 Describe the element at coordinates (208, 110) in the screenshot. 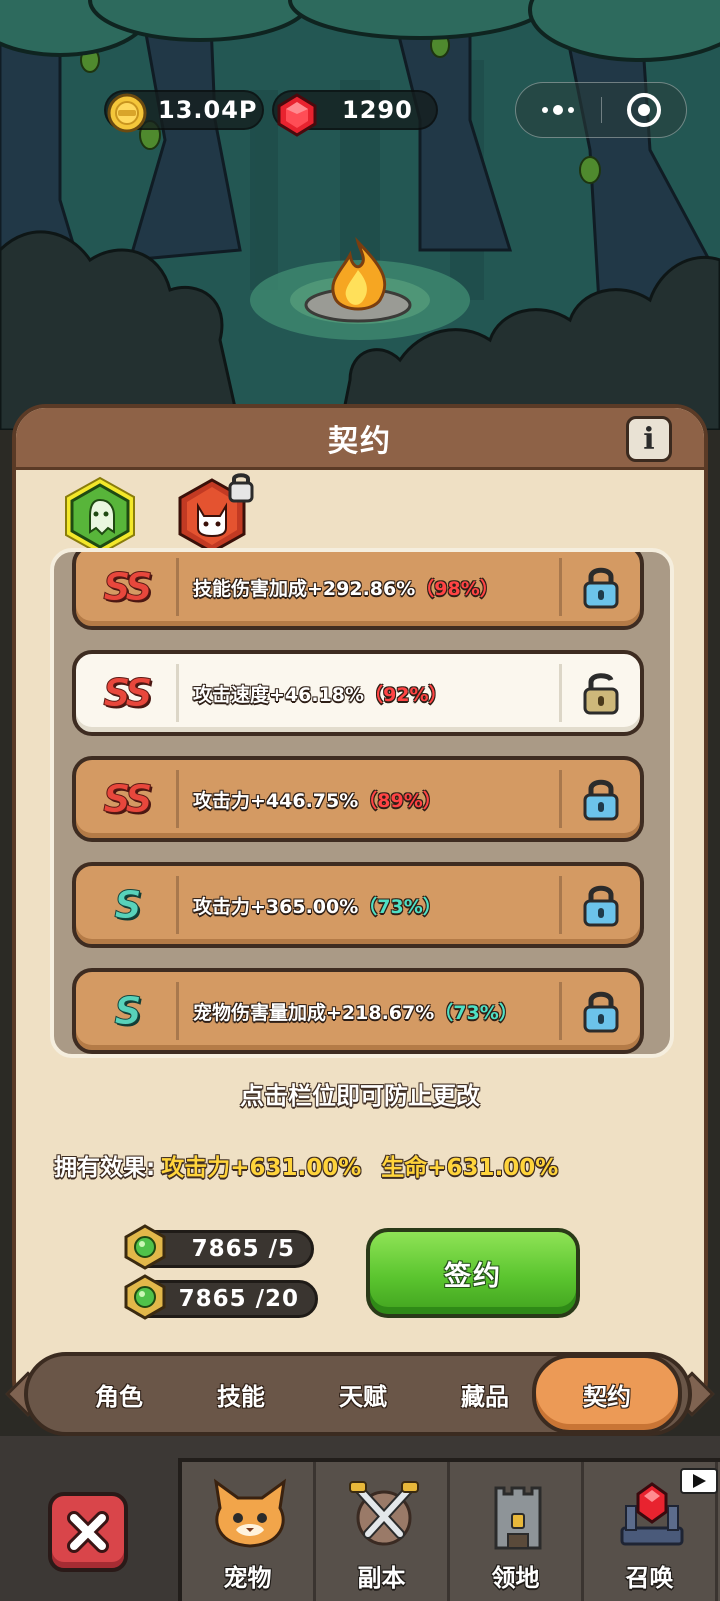

I see `gold-amount: 13.04P` at that location.